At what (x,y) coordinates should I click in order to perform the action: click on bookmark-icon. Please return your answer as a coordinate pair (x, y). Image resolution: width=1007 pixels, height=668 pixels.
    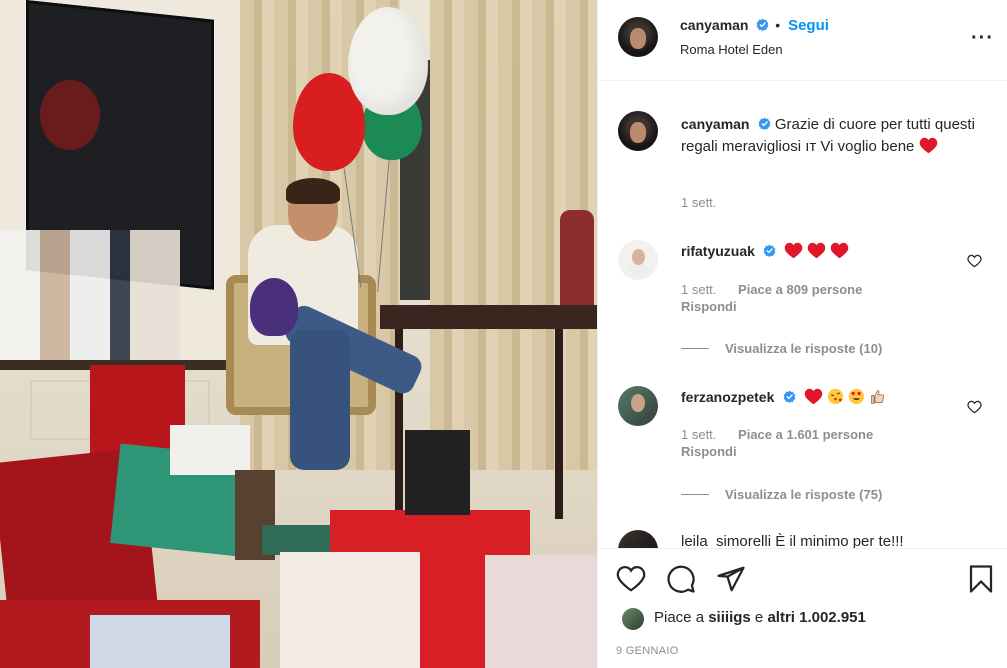
    Looking at the image, I should click on (981, 579).